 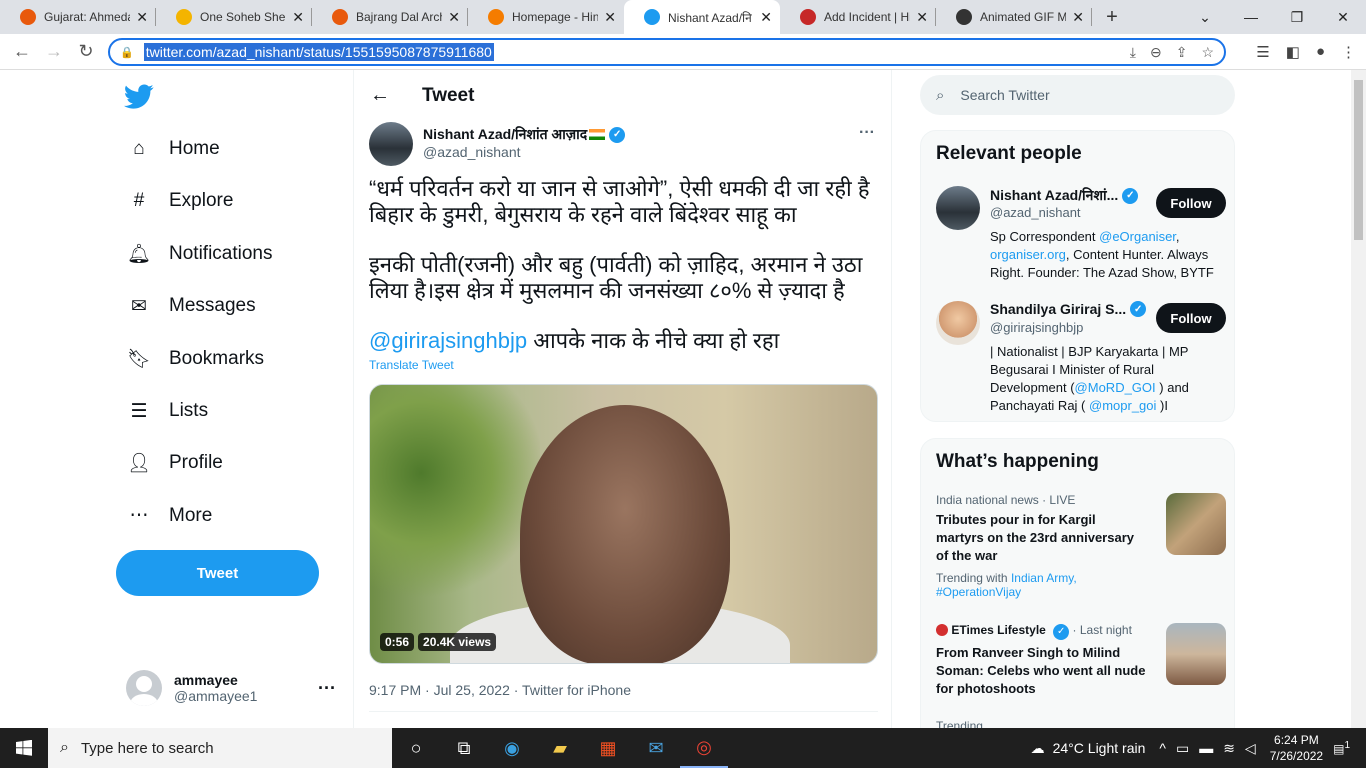 I want to click on nav-item-explore: # Explore, so click(x=180, y=201).